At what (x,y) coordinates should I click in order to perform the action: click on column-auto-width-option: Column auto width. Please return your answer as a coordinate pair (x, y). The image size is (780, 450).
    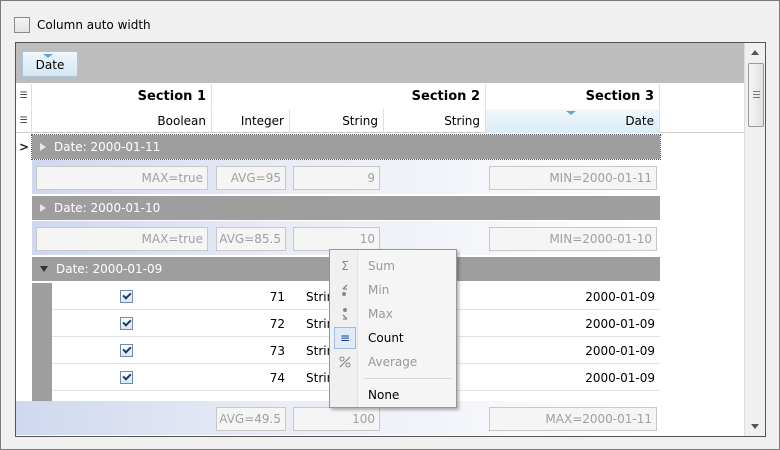
    Looking at the image, I should click on (82, 25).